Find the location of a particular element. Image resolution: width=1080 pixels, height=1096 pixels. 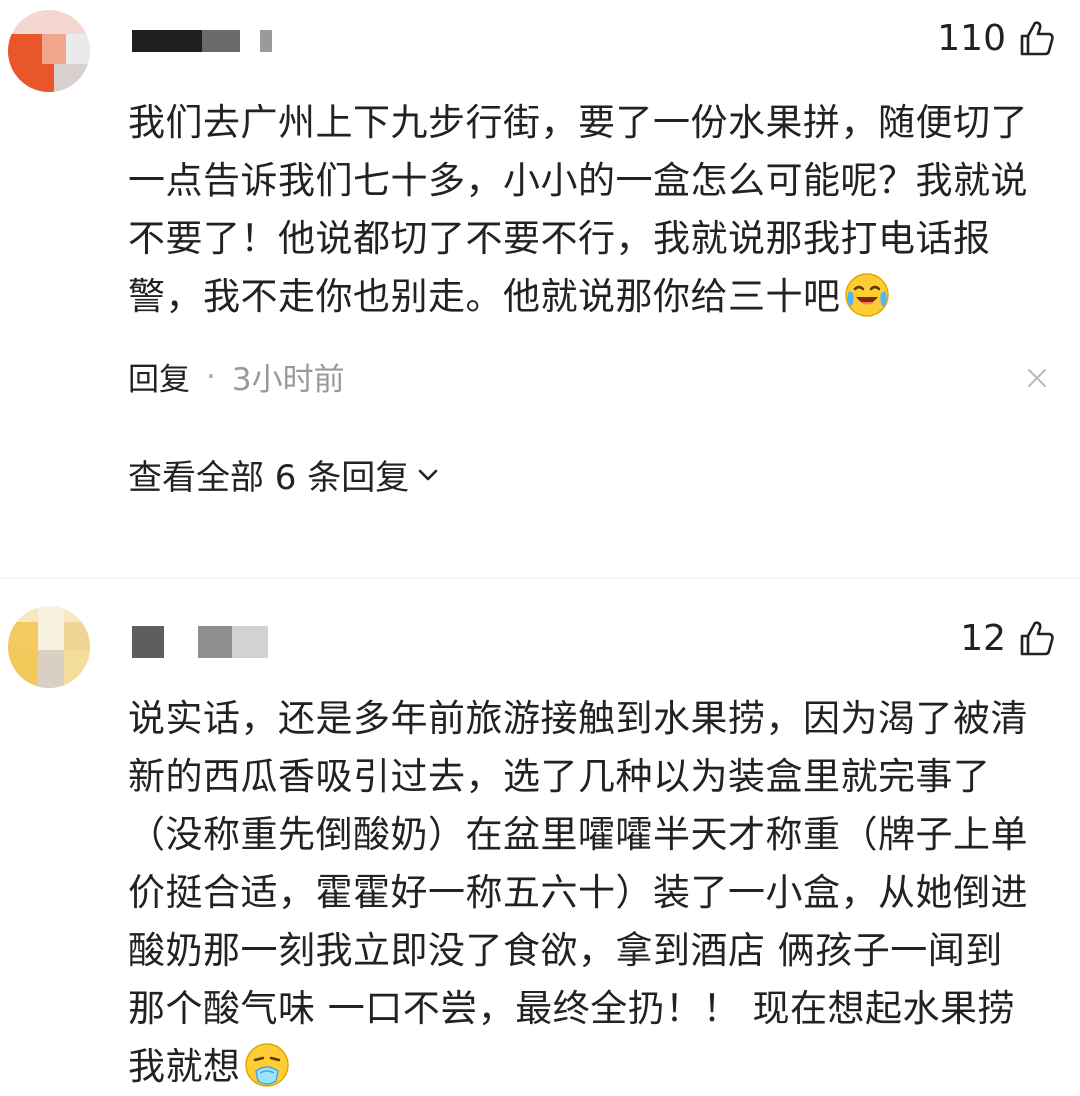

close-icon is located at coordinates (1037, 378).